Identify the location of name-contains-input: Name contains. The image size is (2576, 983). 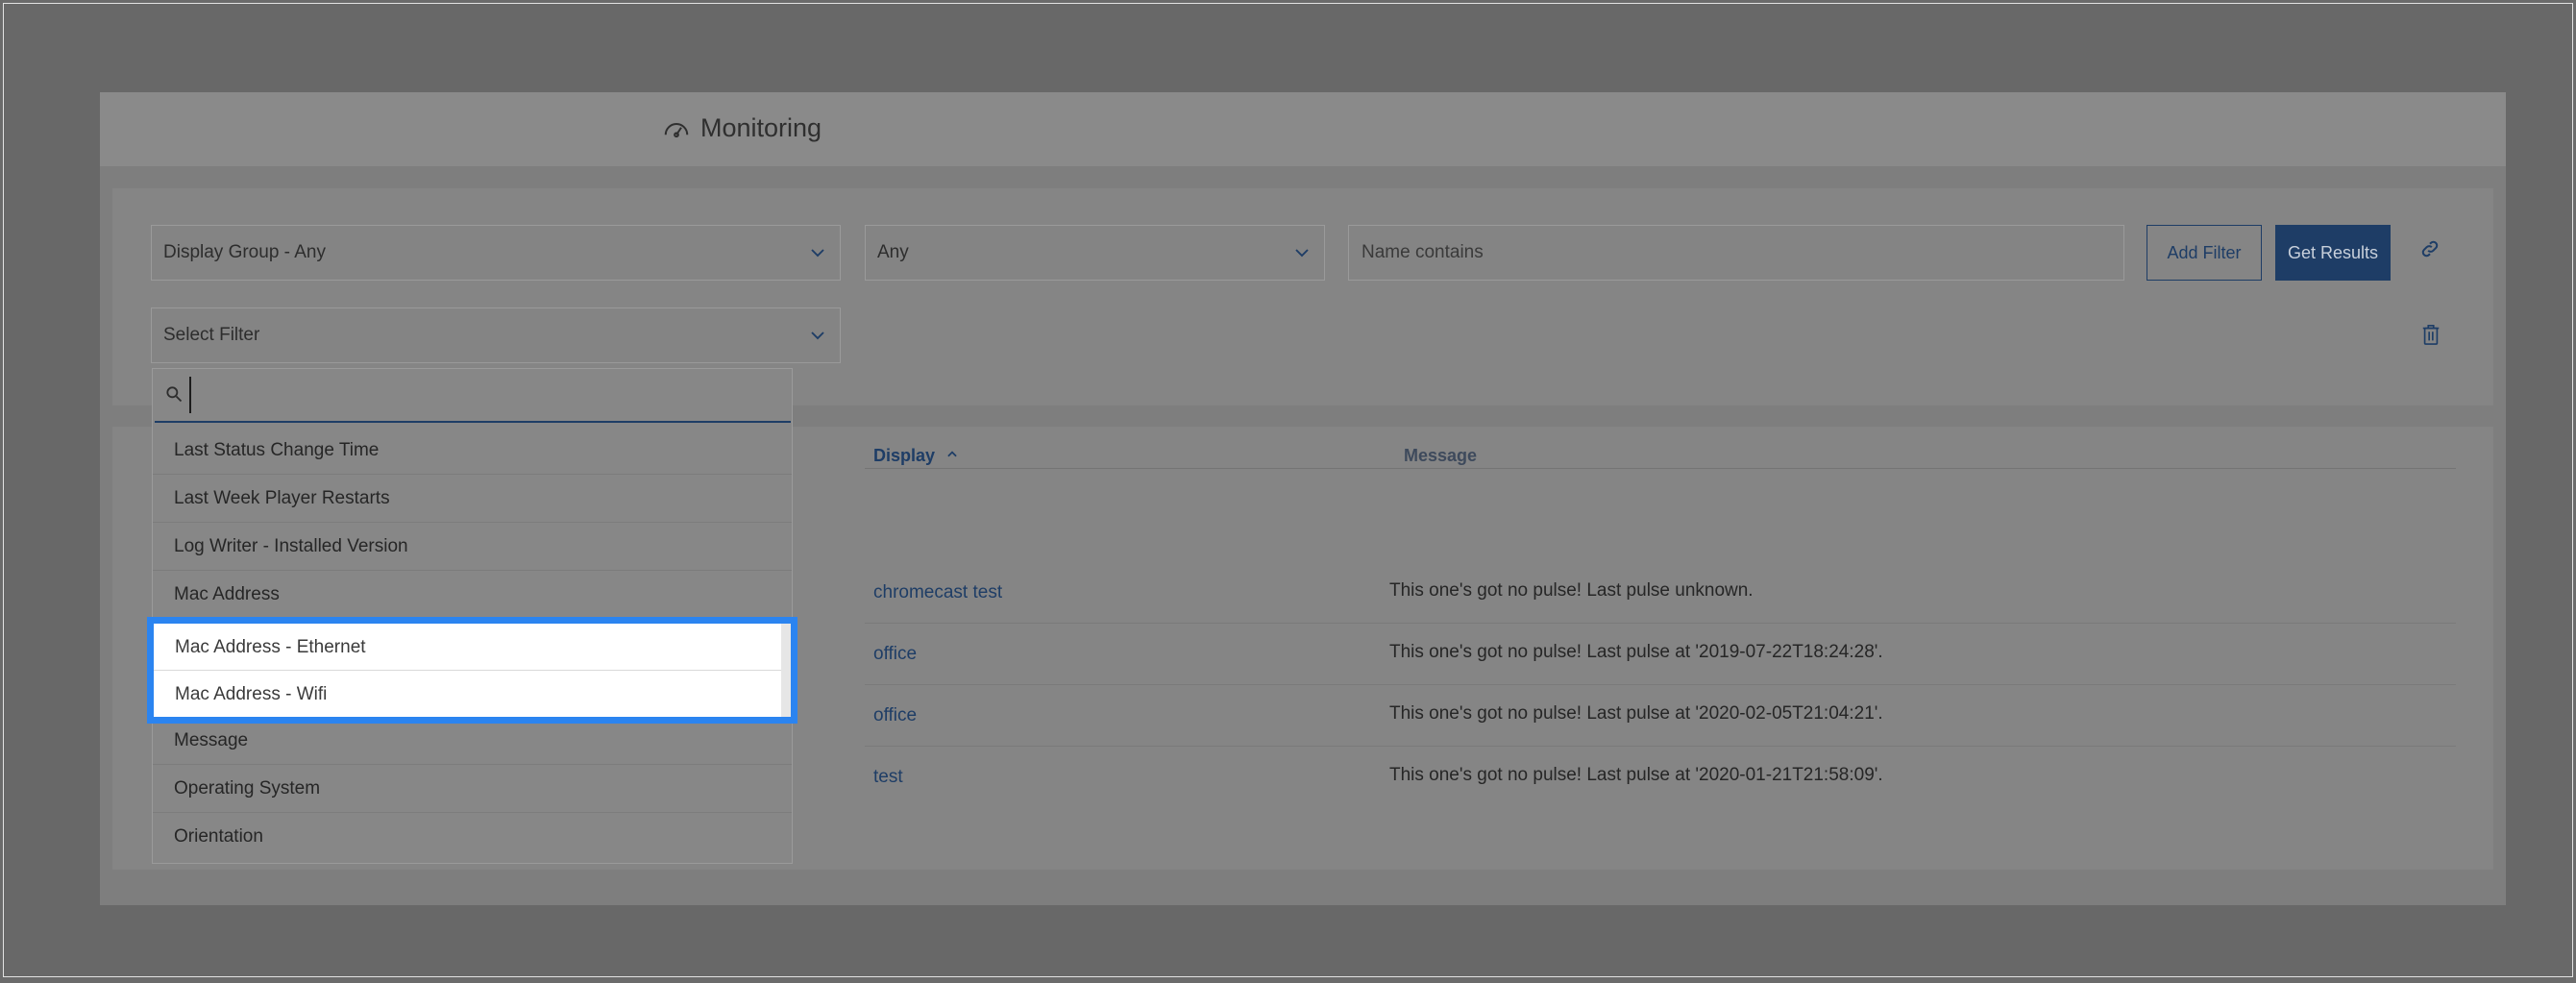
(1736, 253).